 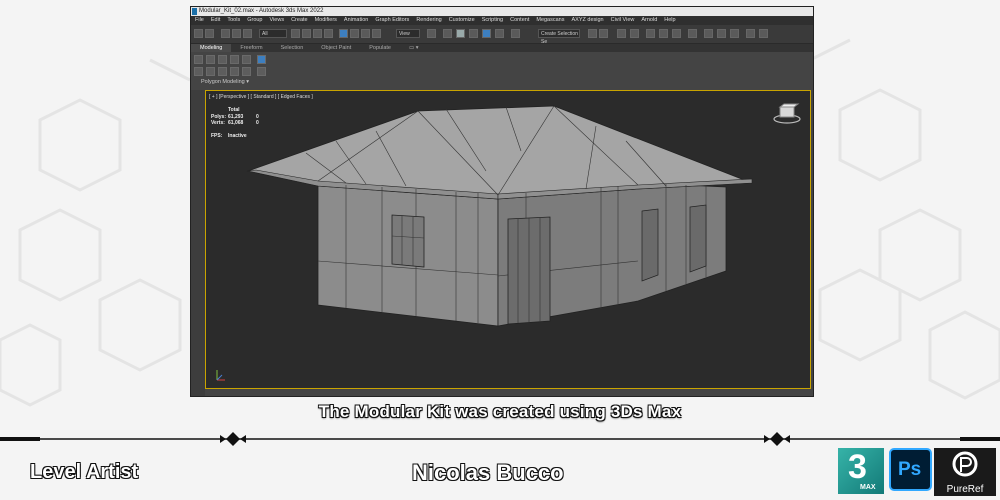 I want to click on curve-editor-icon, so click(x=663, y=33).